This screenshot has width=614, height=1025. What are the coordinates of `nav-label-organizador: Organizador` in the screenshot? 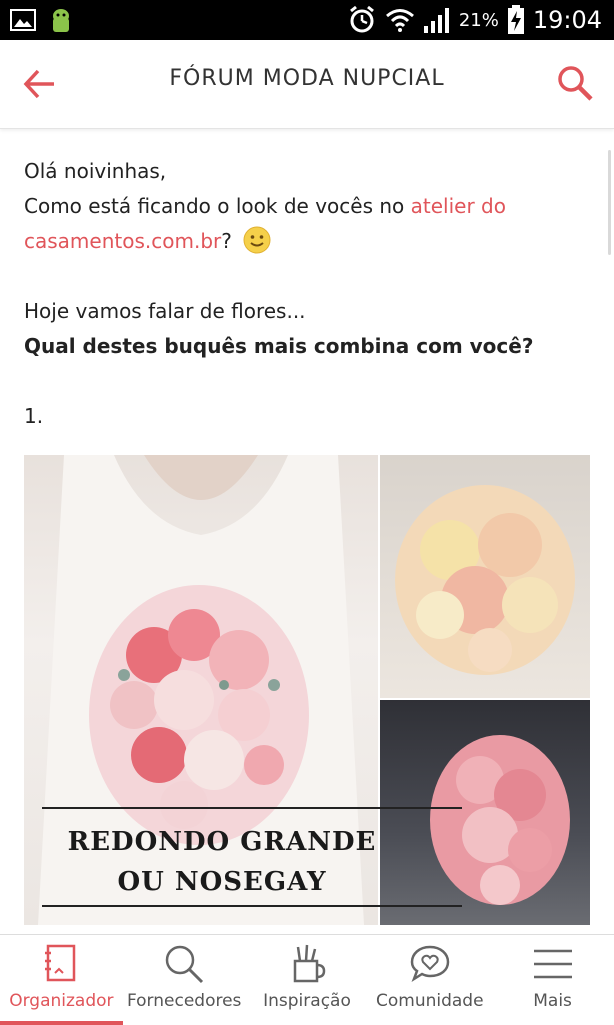 It's located at (61, 1001).